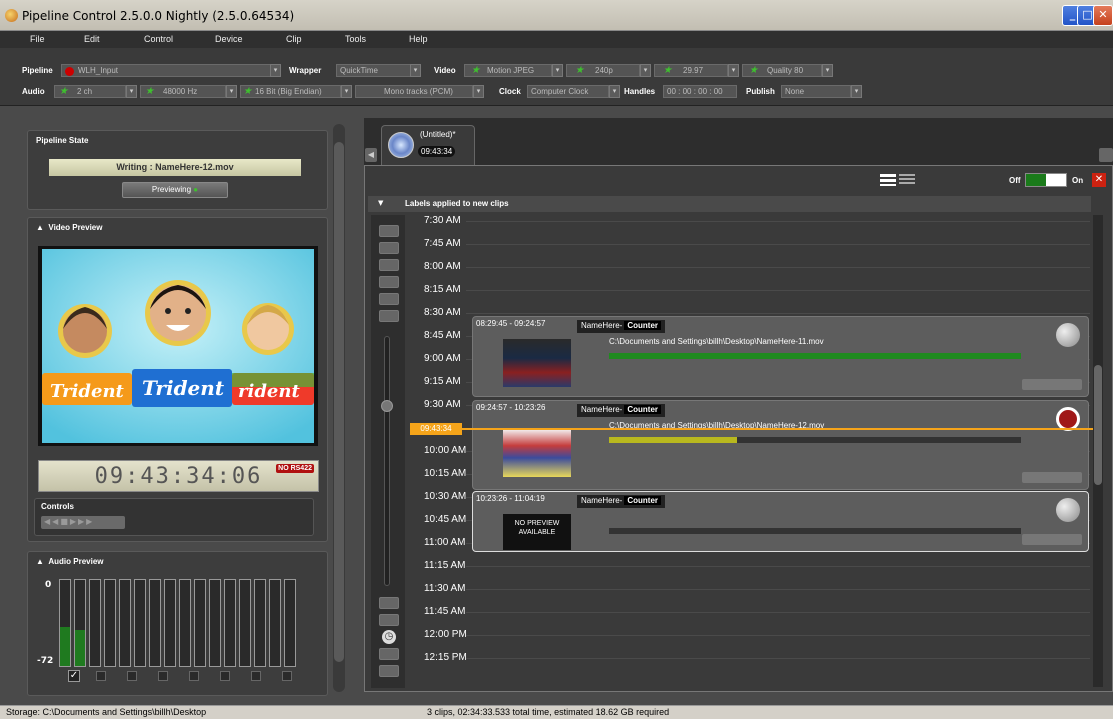 This screenshot has height=719, width=1113. I want to click on schedule-scroll-thumb, so click(1098, 425).